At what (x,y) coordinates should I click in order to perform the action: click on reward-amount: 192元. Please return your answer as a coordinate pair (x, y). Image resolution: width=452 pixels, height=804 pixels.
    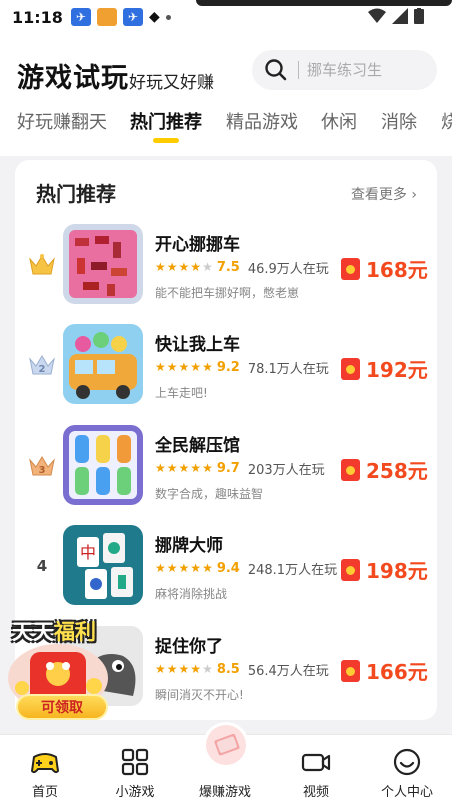
    Looking at the image, I should click on (397, 370).